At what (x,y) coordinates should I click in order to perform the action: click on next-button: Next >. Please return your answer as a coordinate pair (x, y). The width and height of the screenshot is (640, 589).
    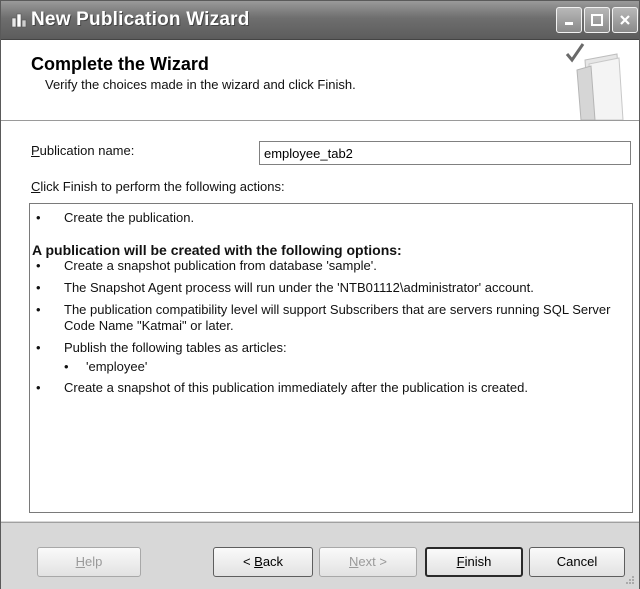
    Looking at the image, I should click on (368, 562).